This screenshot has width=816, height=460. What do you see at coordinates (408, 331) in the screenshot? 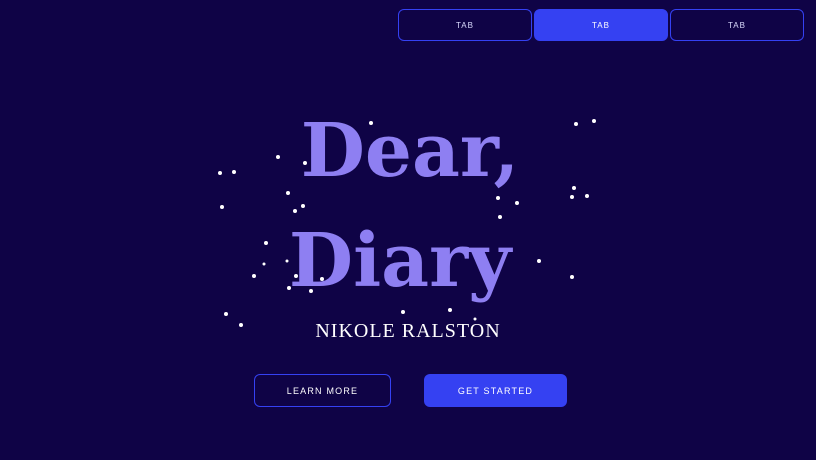
I see `author-name: NIKOLE RALSTON` at bounding box center [408, 331].